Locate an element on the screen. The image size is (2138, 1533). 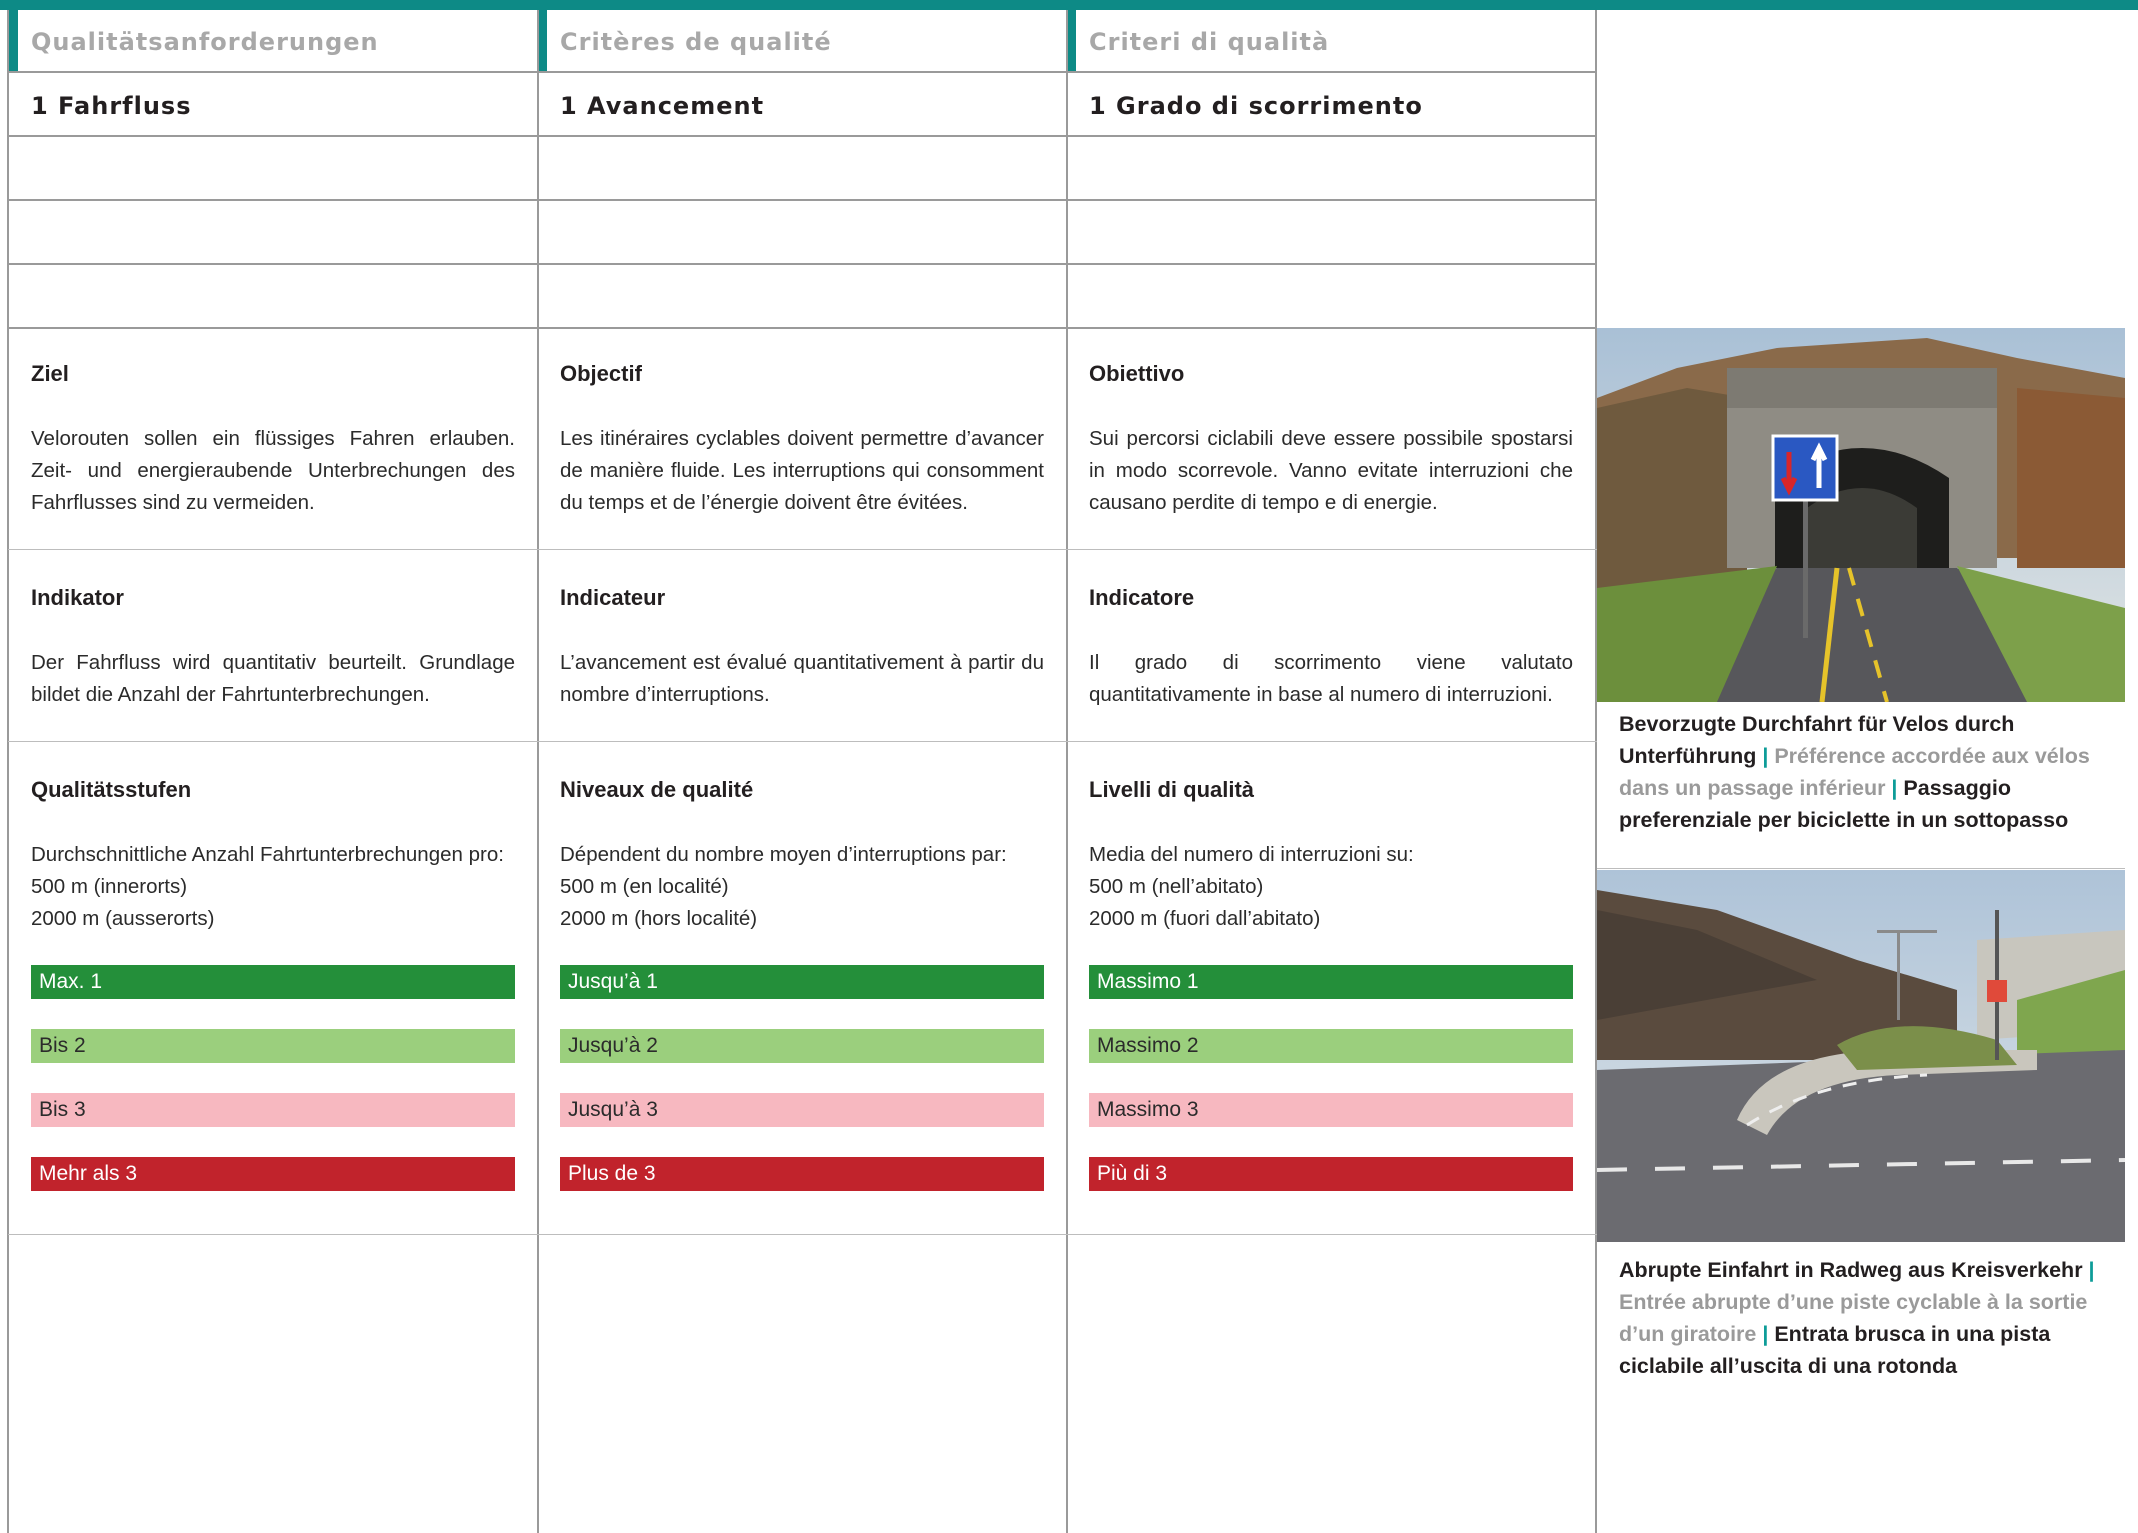
levels-title: Qualitätsstufen is located at coordinates (111, 789).